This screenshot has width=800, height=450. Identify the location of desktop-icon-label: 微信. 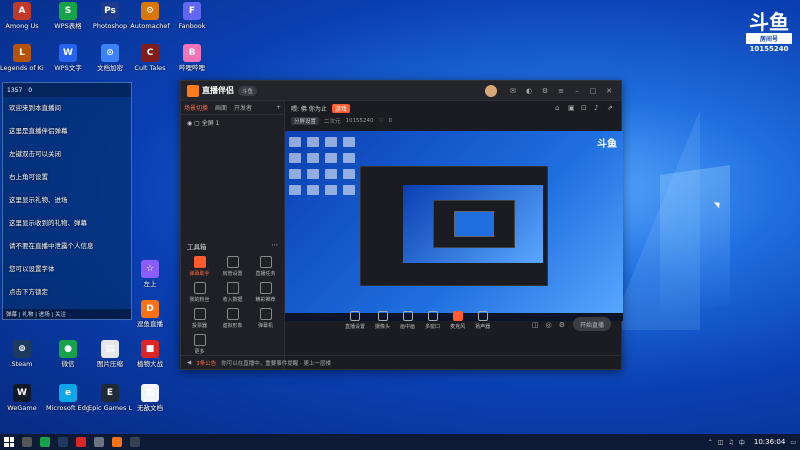
(68, 364).